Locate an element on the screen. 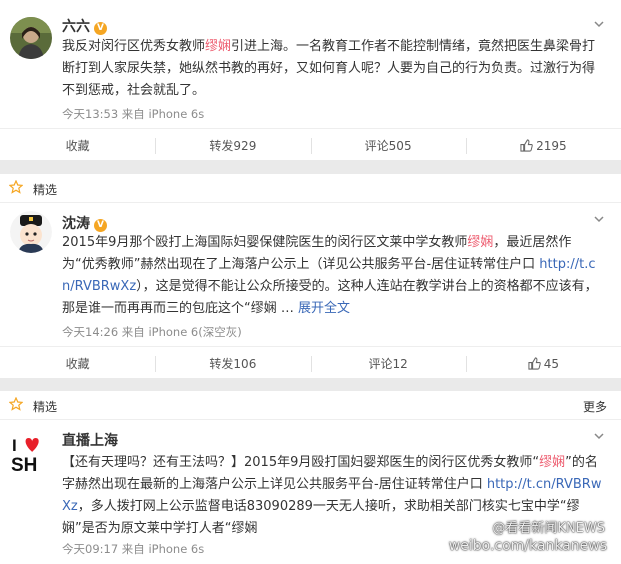  repost-label: 转发929 is located at coordinates (233, 146).